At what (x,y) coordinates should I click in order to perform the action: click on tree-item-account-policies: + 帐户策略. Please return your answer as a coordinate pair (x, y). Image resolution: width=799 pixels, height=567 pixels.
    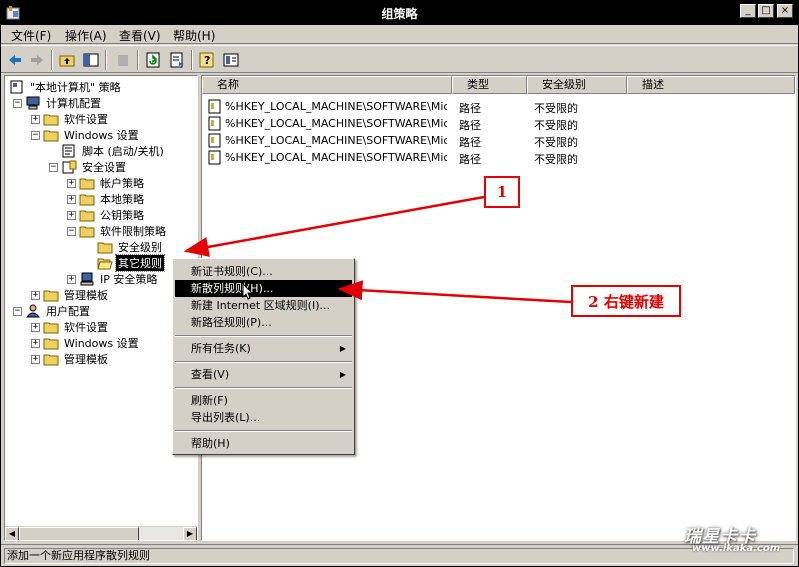
    Looking at the image, I should click on (106, 183).